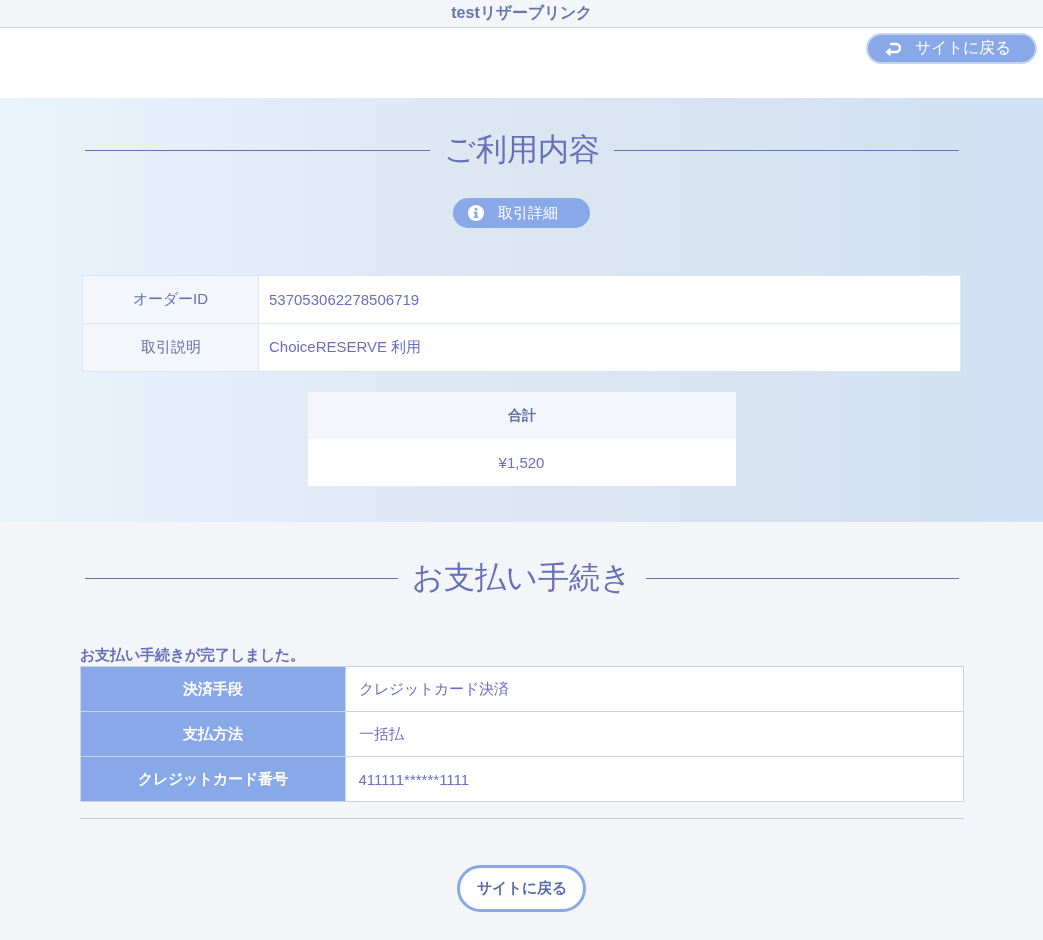 Image resolution: width=1043 pixels, height=940 pixels. What do you see at coordinates (192, 655) in the screenshot?
I see `completion-message: お支払い手続きが完了しました。` at bounding box center [192, 655].